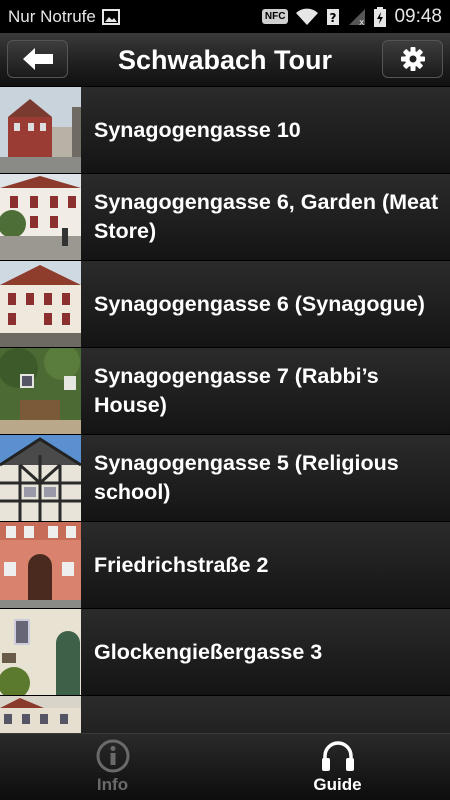 The width and height of the screenshot is (450, 800). What do you see at coordinates (357, 17) in the screenshot?
I see `signal-icon: x` at bounding box center [357, 17].